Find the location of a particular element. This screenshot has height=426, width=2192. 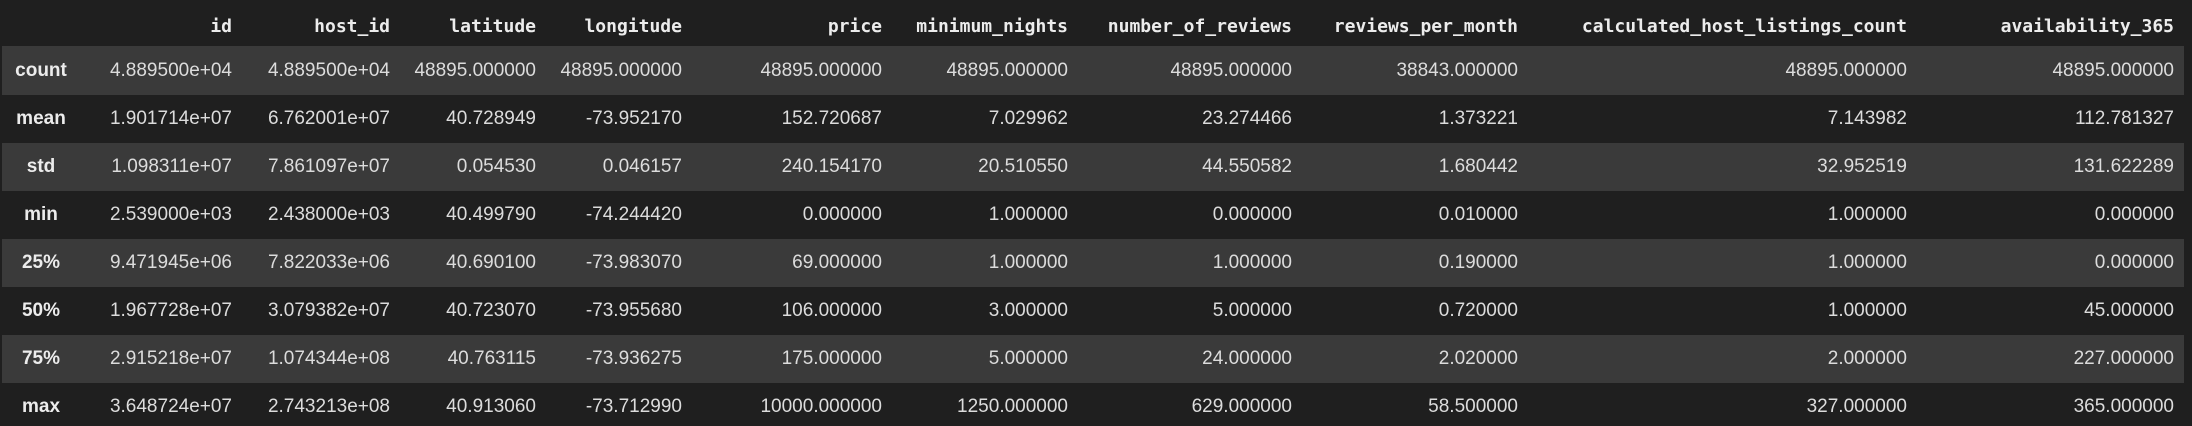

table-cell: 327.000000 is located at coordinates (1856, 406).